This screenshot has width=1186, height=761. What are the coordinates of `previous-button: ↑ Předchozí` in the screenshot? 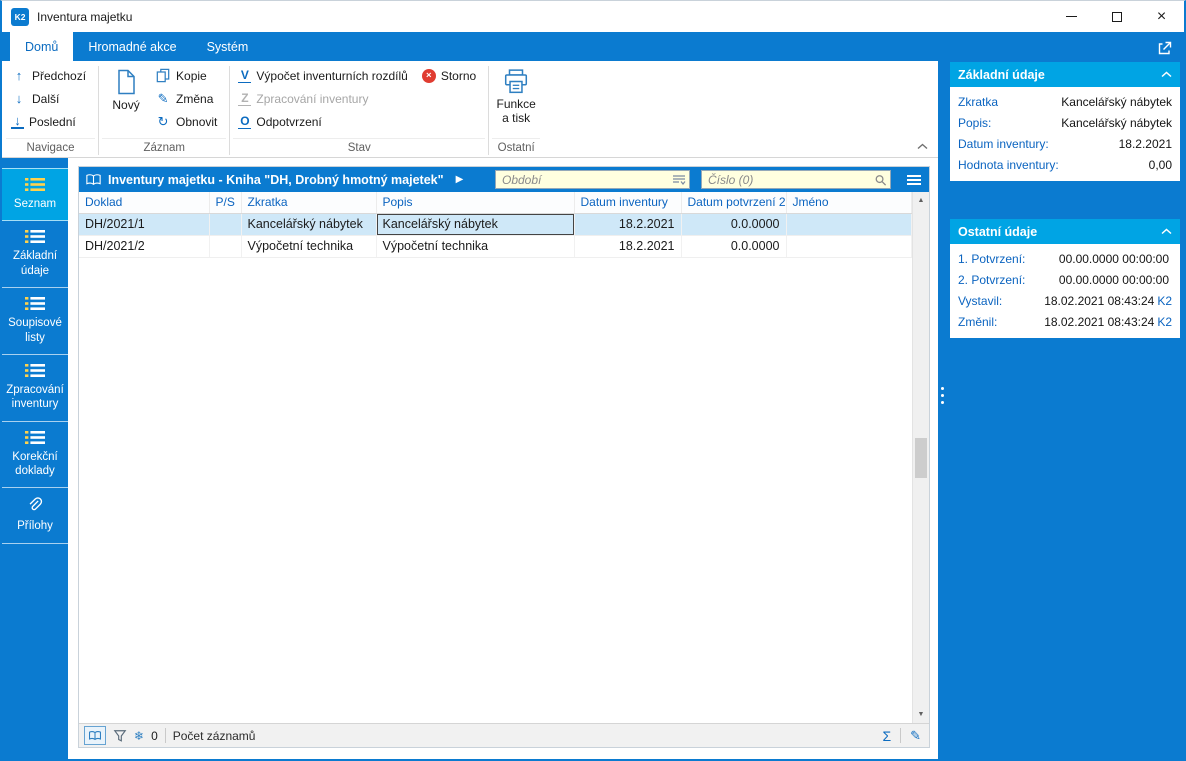 It's located at (50, 75).